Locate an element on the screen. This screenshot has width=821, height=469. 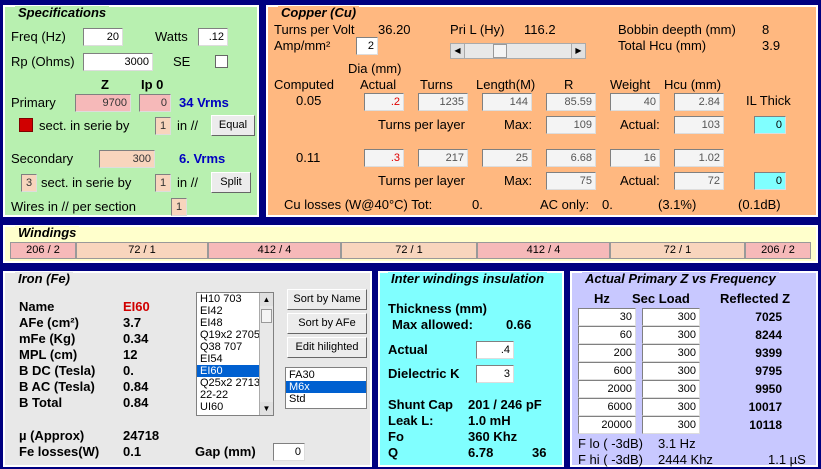
freq-row-hz-input: 600 is located at coordinates (607, 371).